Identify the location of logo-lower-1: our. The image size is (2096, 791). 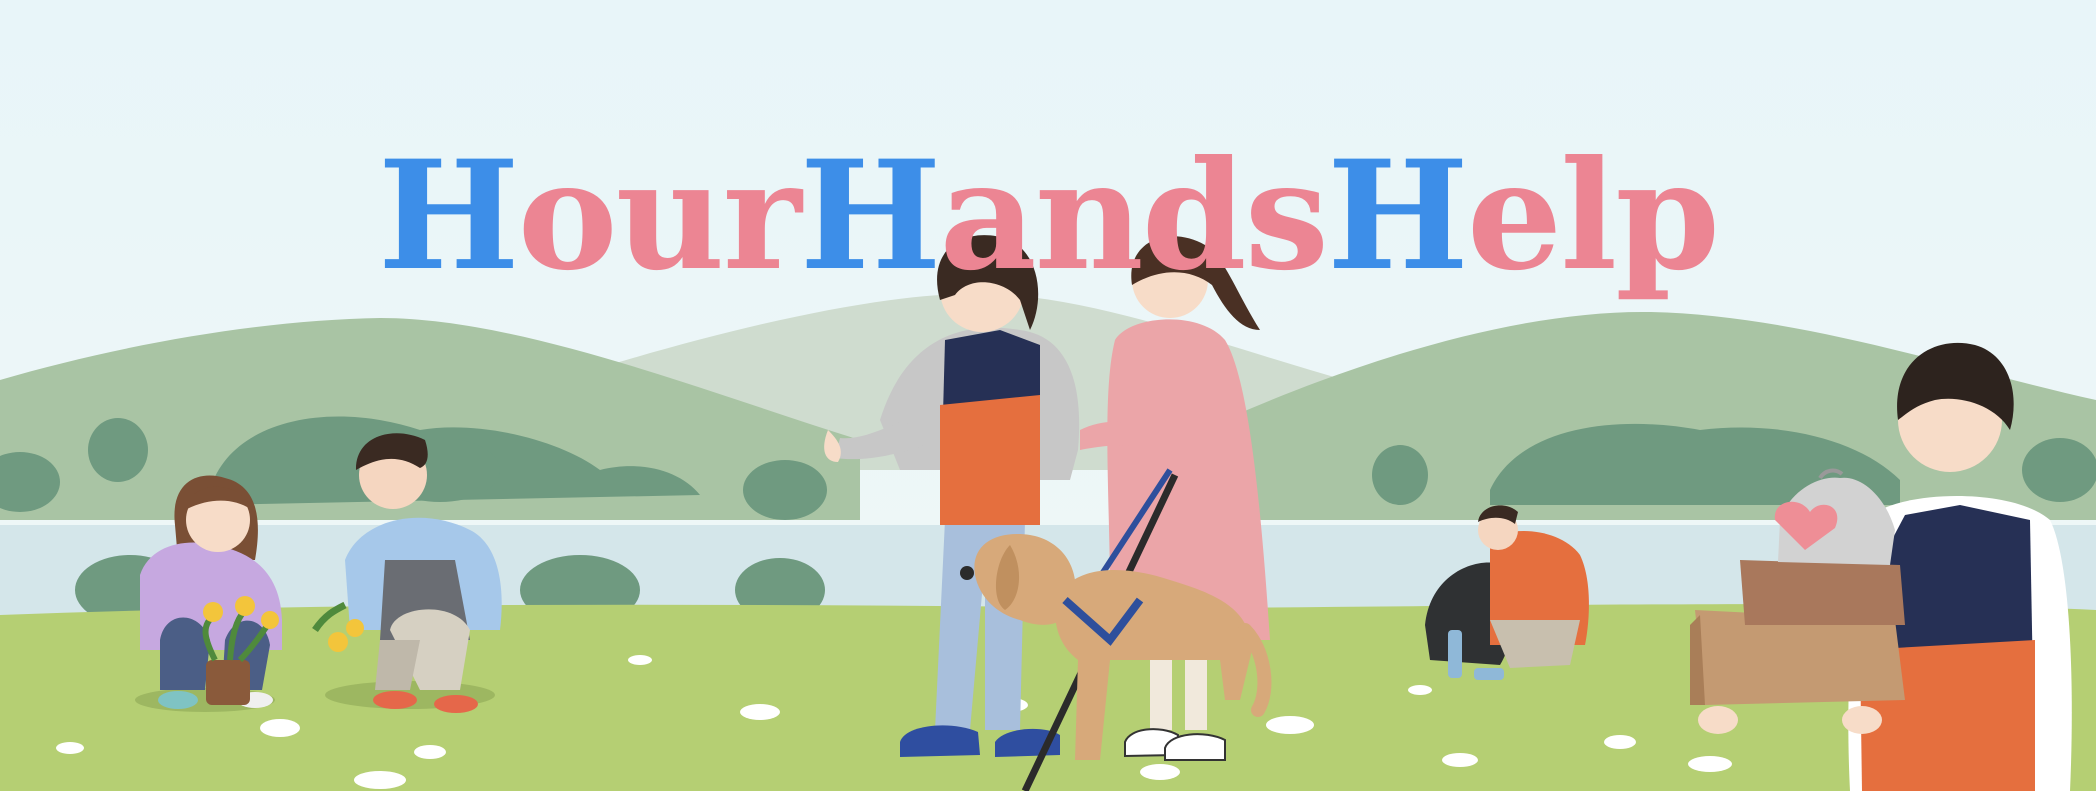
(659, 215).